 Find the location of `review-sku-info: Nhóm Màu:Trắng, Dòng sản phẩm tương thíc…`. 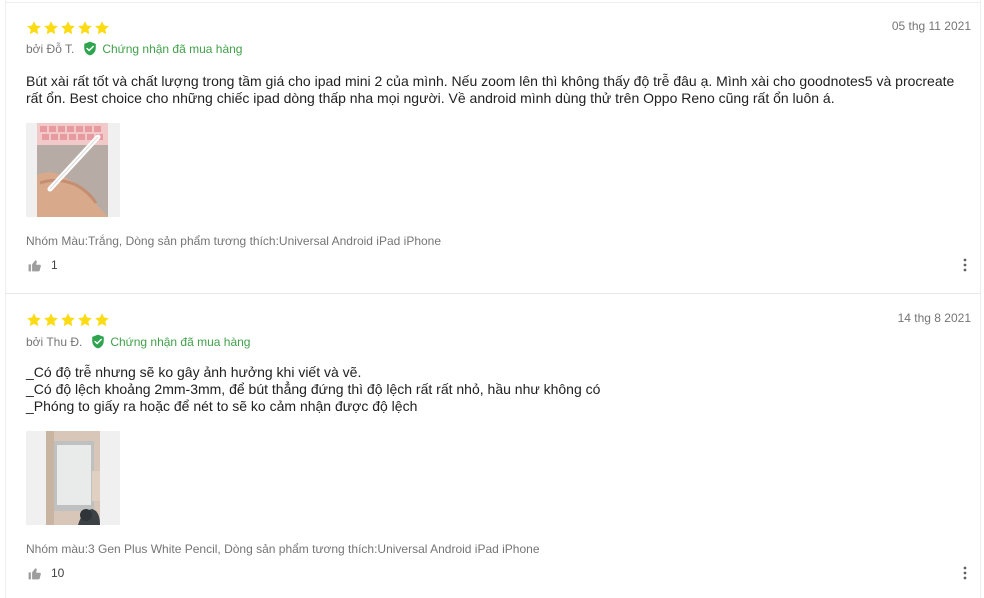

review-sku-info: Nhóm Màu:Trắng, Dòng sản phẩm tương thíc… is located at coordinates (234, 241).